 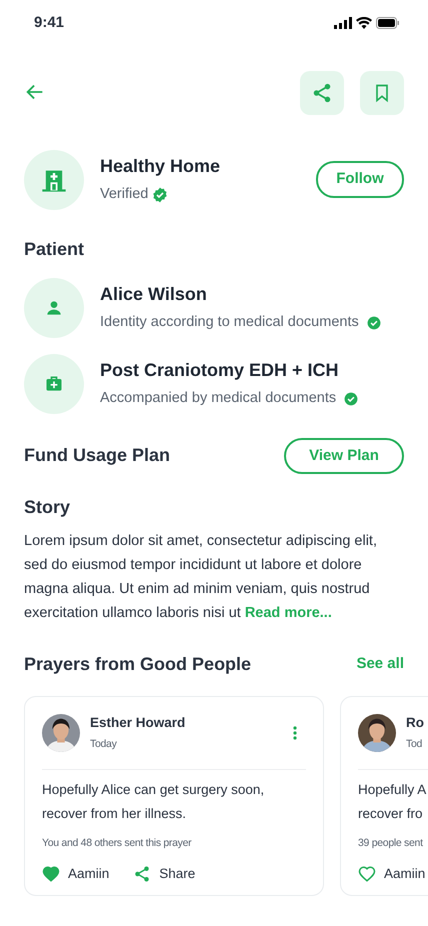 I want to click on prayer-count: You and 48 others sent this prayer, so click(x=117, y=843).